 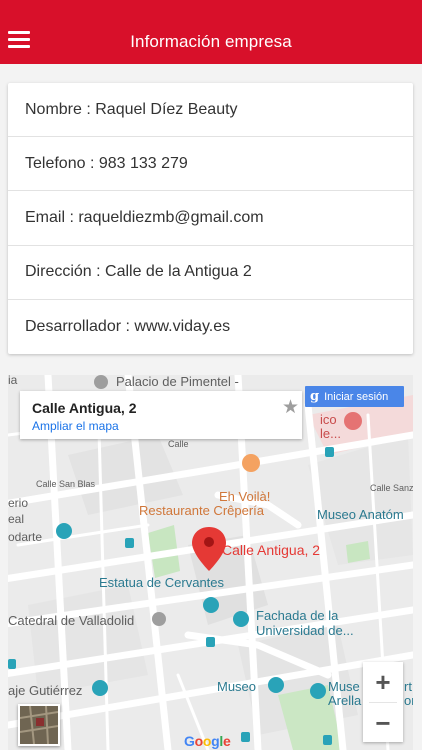 I want to click on page-title: Información empresa, so click(x=211, y=41).